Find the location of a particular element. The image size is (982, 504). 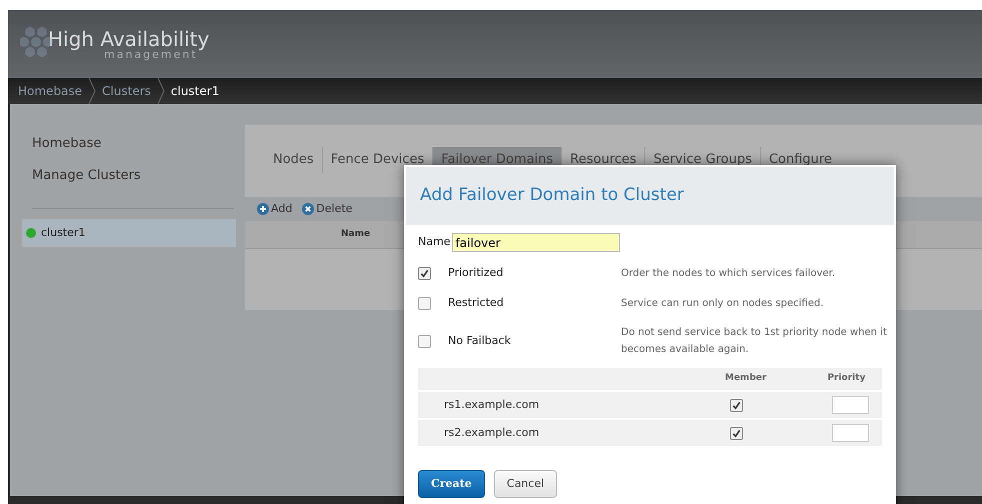

option-label: Restricted is located at coordinates (476, 302).